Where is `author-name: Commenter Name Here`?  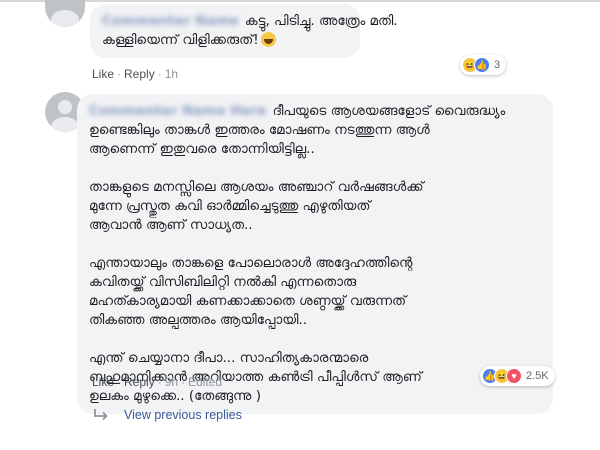
author-name: Commenter Name Here is located at coordinates (178, 111).